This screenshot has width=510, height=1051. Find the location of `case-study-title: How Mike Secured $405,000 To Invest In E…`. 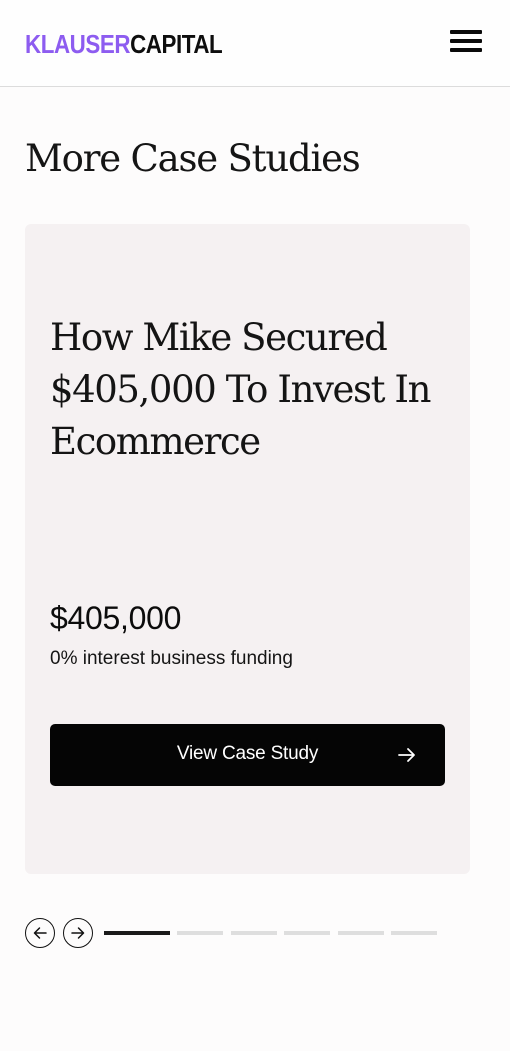

case-study-title: How Mike Secured $405,000 To Invest In E… is located at coordinates (240, 389).